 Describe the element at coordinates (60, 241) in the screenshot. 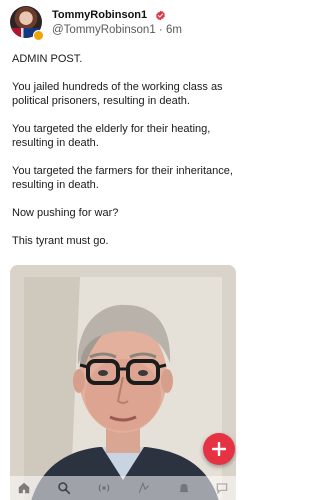

I see `post-paragraph: This tyrant must go.` at that location.